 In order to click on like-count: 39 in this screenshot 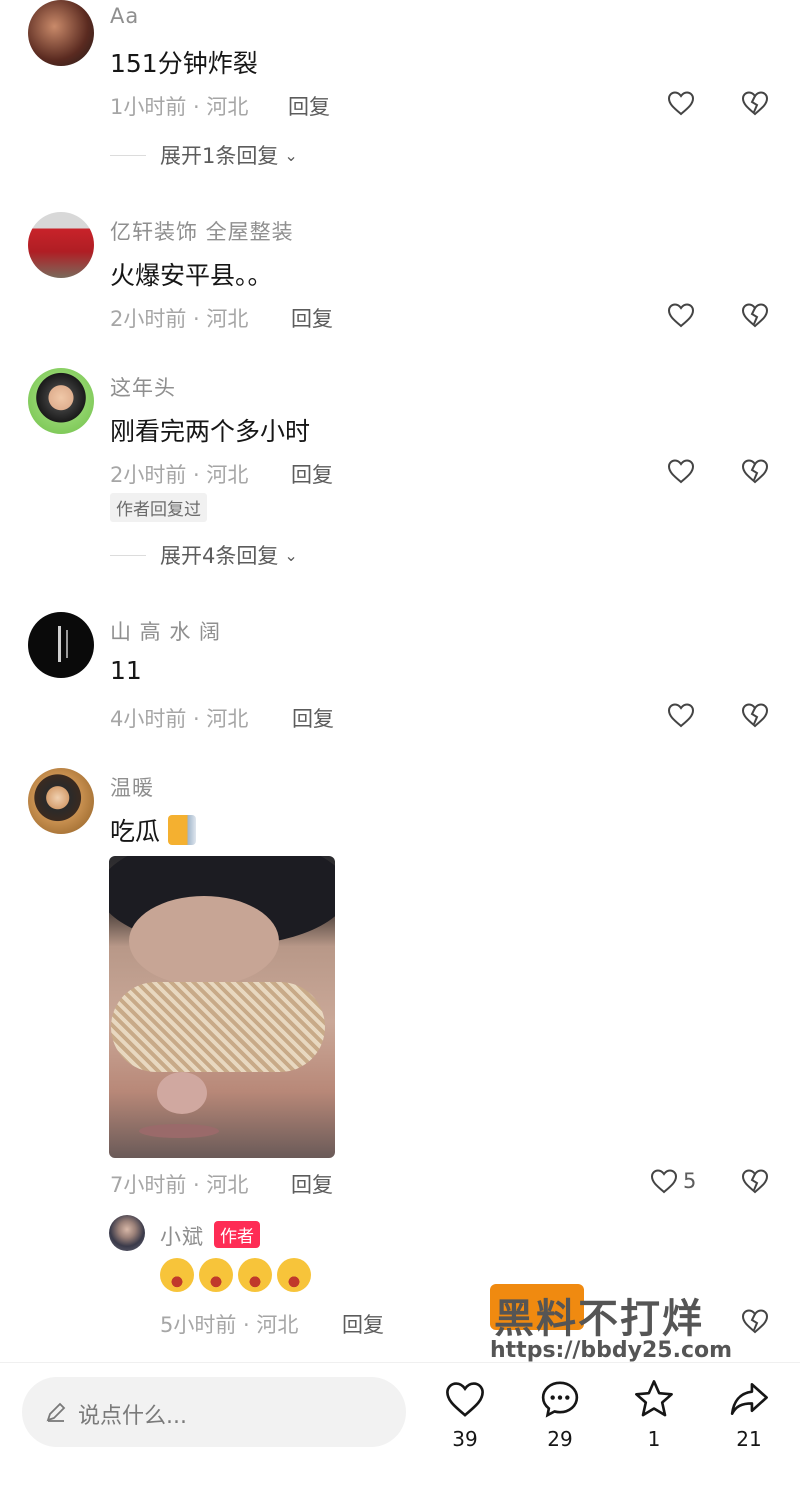, I will do `click(465, 1439)`.